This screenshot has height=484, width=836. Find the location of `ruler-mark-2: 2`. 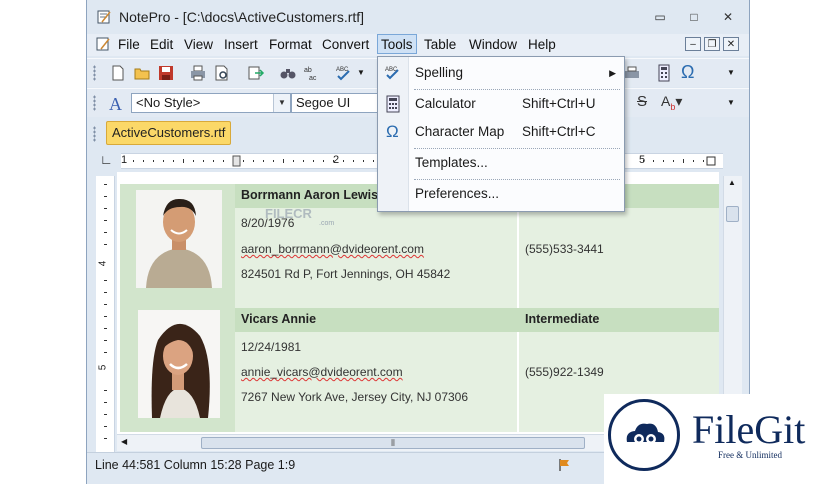

ruler-mark-2: 2 is located at coordinates (336, 160).